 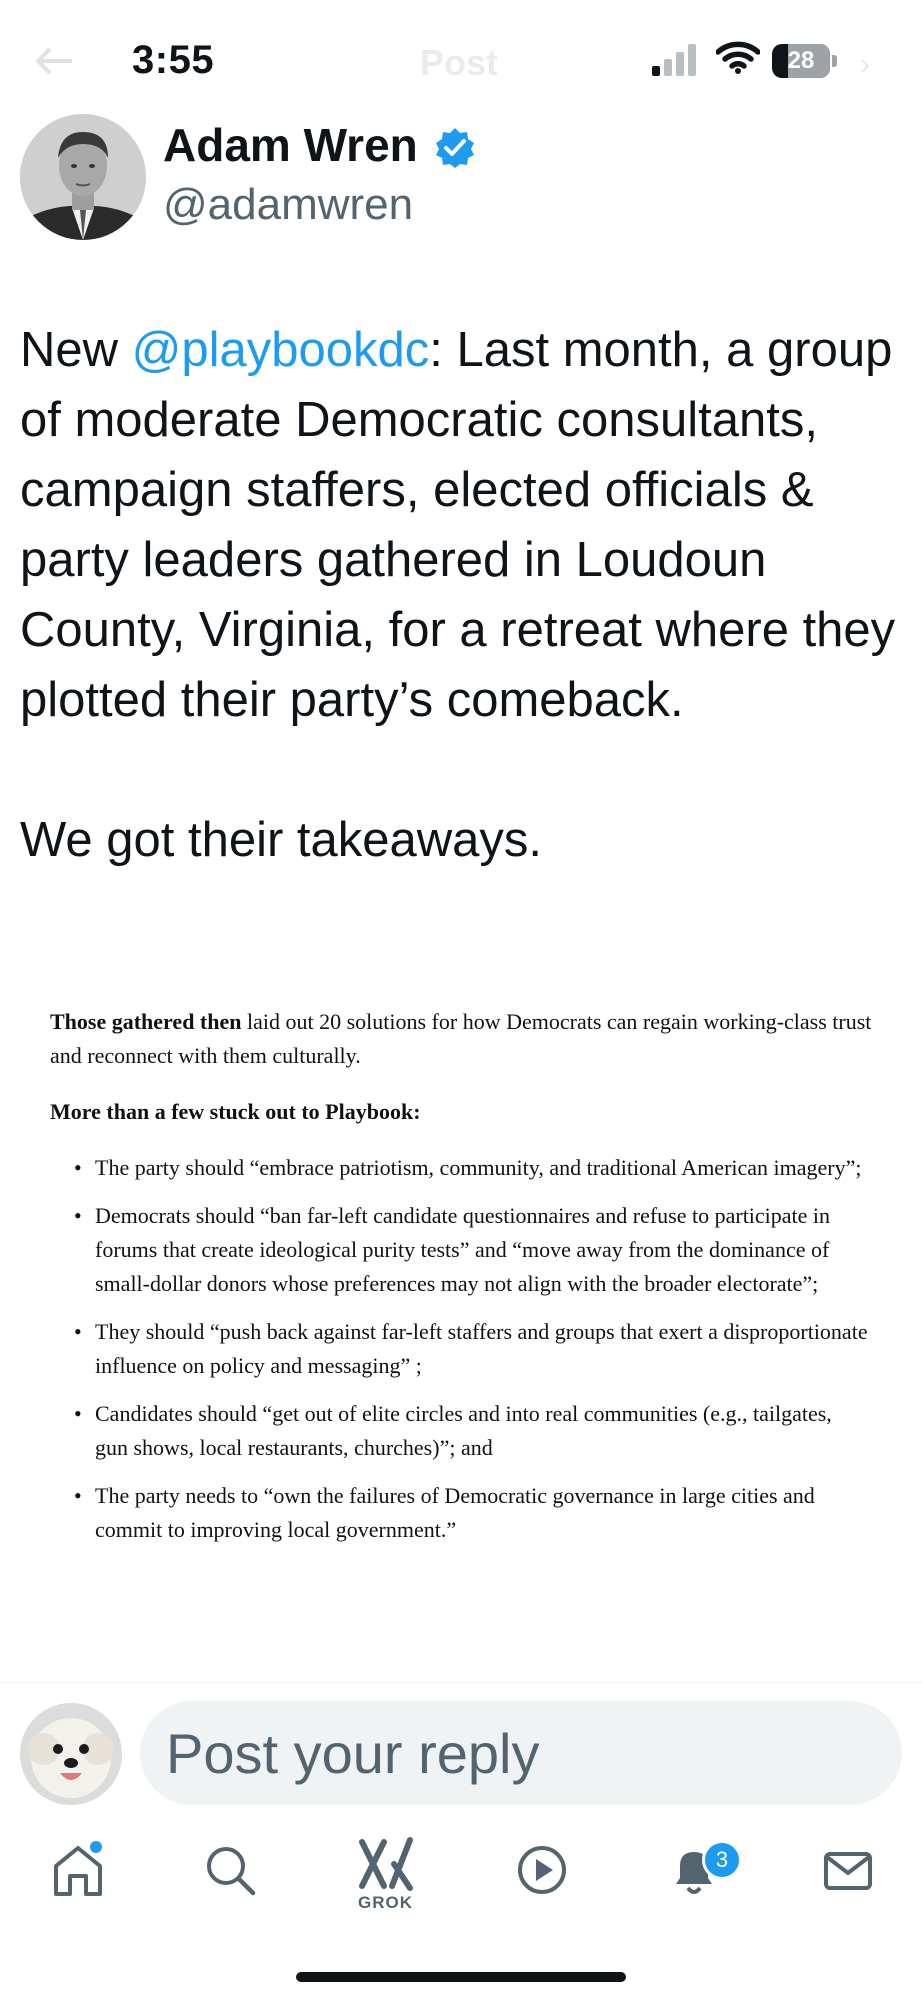 I want to click on background-page-title: Post, so click(x=459, y=62).